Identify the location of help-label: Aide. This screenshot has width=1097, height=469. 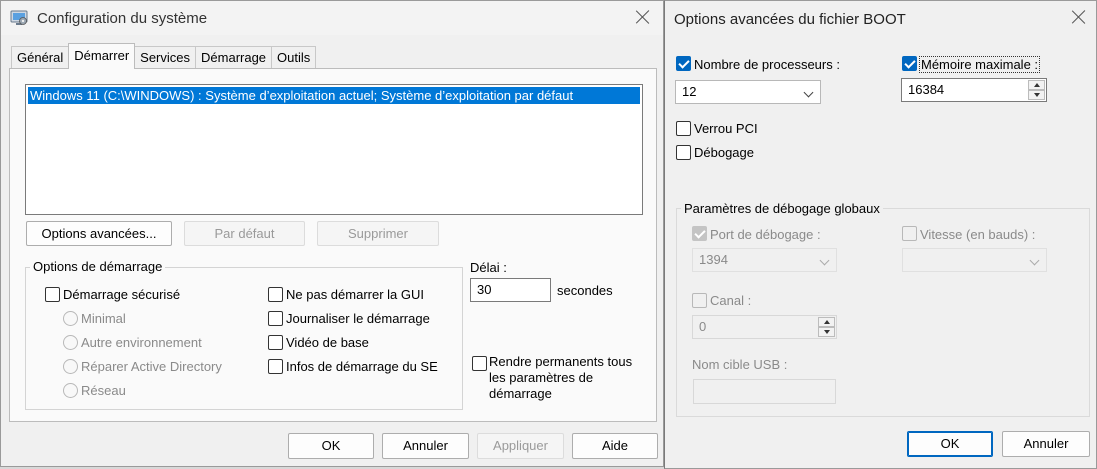
(615, 445).